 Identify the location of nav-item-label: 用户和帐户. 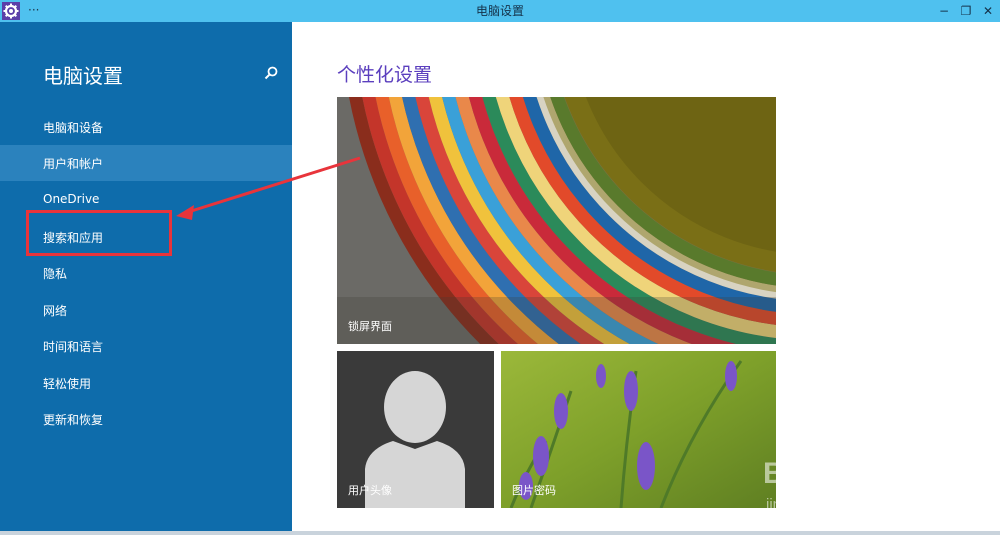
(73, 164).